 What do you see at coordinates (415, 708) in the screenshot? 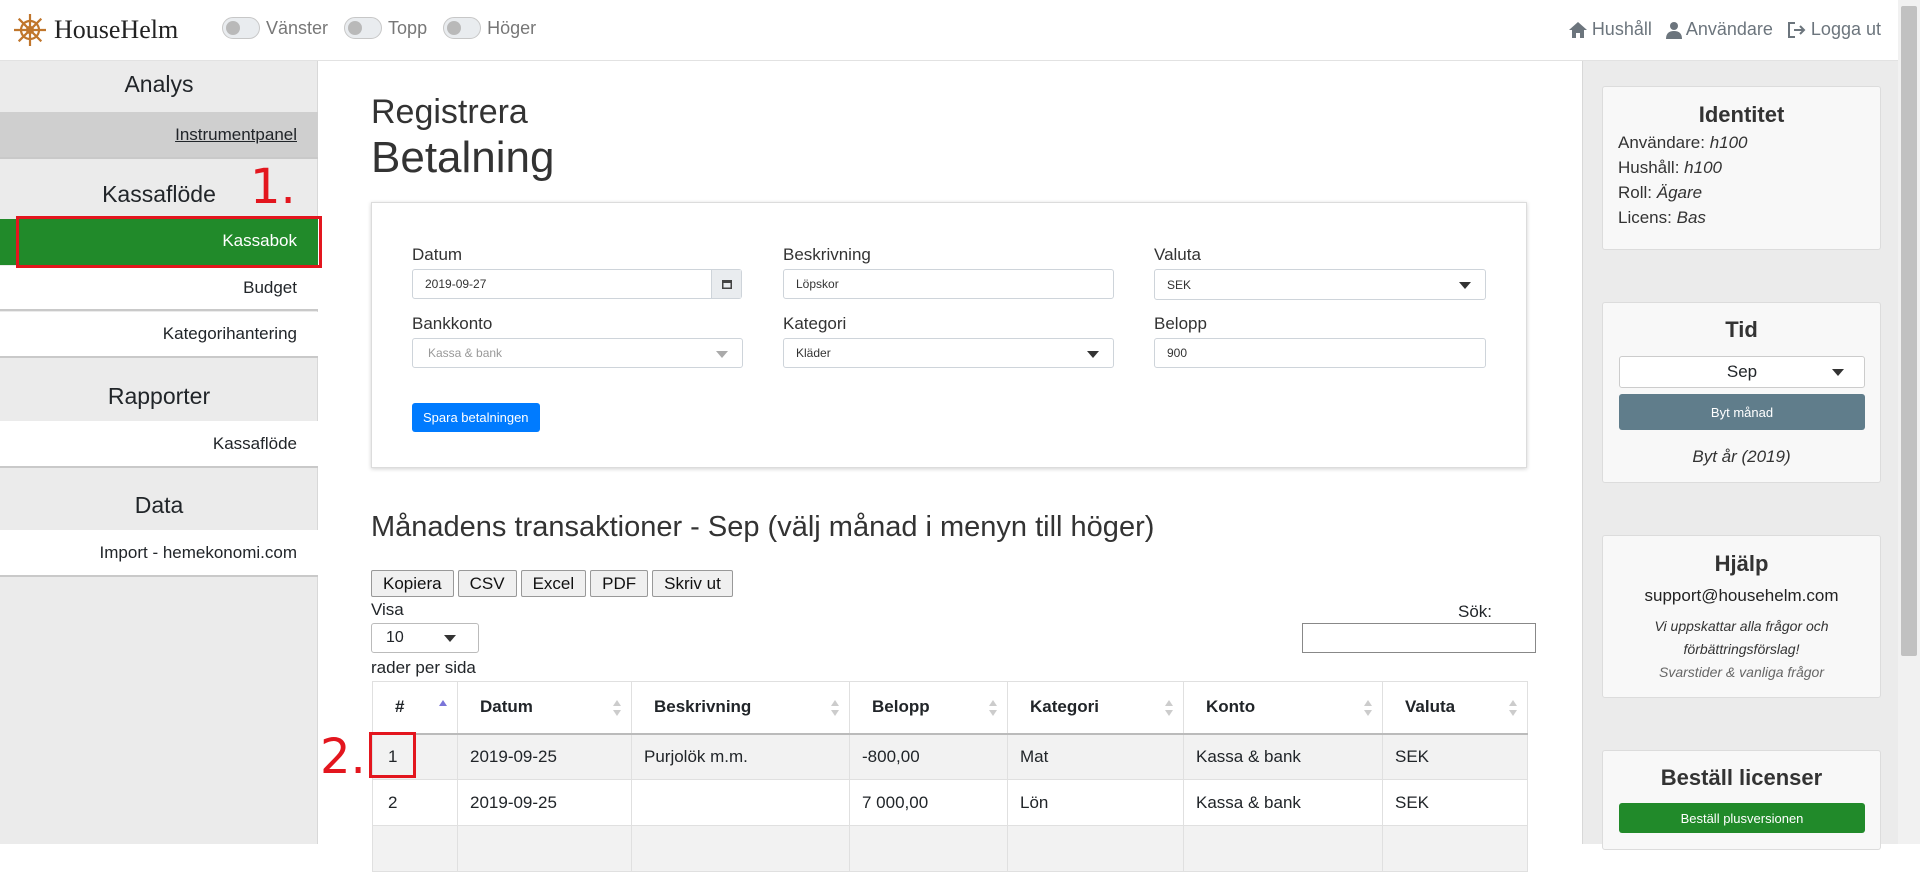
I see `column-header-number: #` at bounding box center [415, 708].